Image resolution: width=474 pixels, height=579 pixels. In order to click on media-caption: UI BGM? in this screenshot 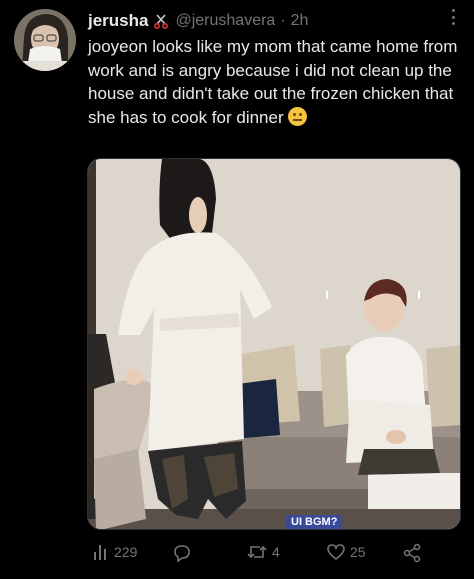, I will do `click(314, 522)`.